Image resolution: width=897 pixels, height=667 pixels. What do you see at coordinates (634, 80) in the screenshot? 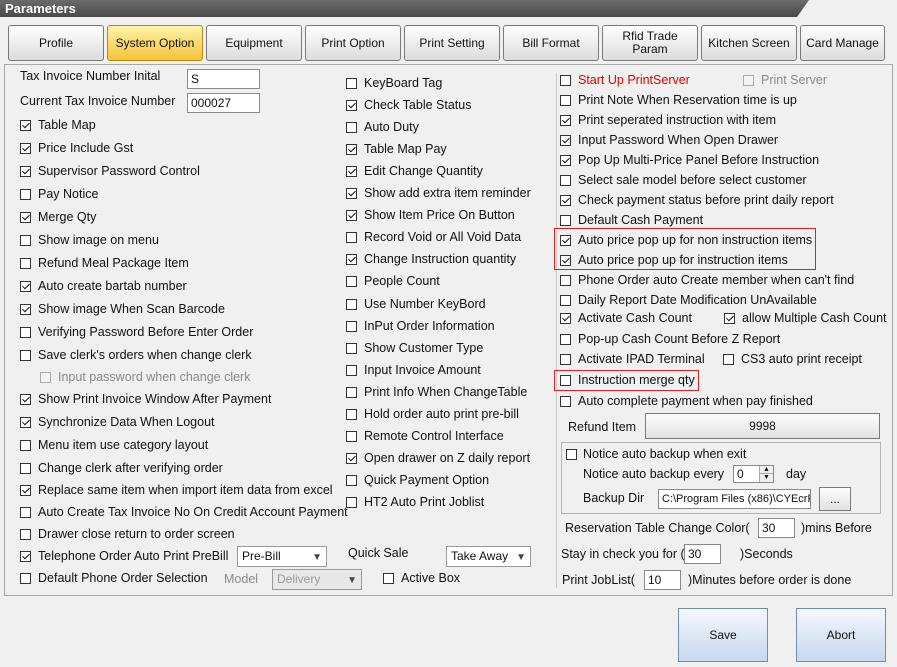
I see `start-up-printserver-label: Start Up PrintServer` at bounding box center [634, 80].